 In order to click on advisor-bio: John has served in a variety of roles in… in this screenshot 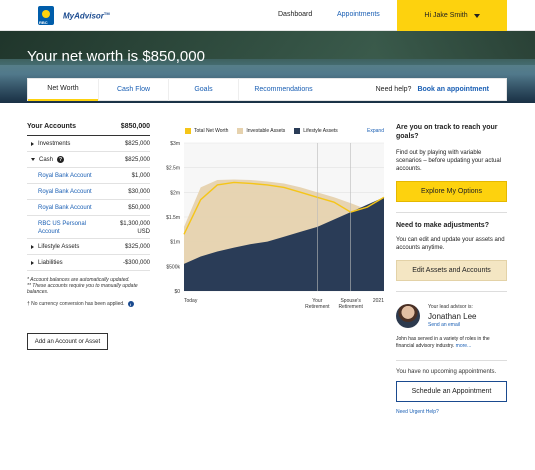, I will do `click(451, 343)`.